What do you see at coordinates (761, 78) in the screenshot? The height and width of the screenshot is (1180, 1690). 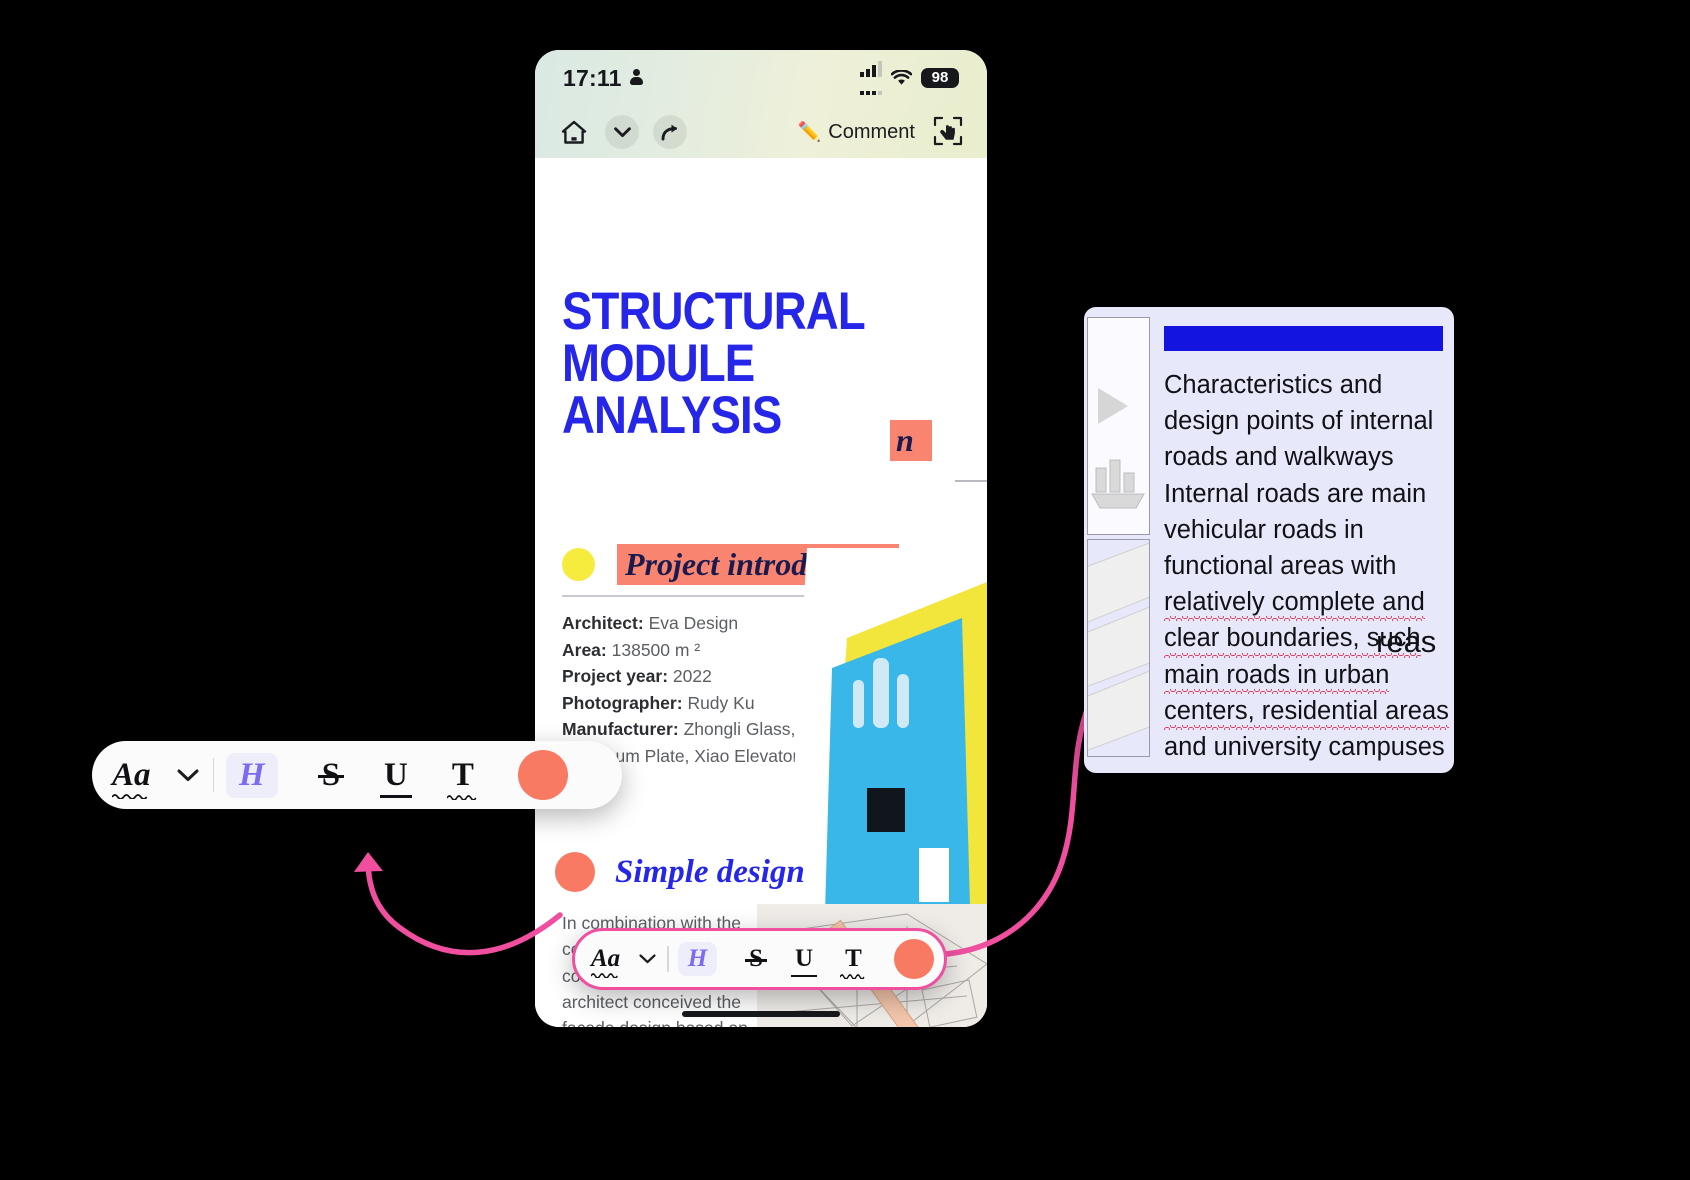 I see `status-bar: 17:11 98` at bounding box center [761, 78].